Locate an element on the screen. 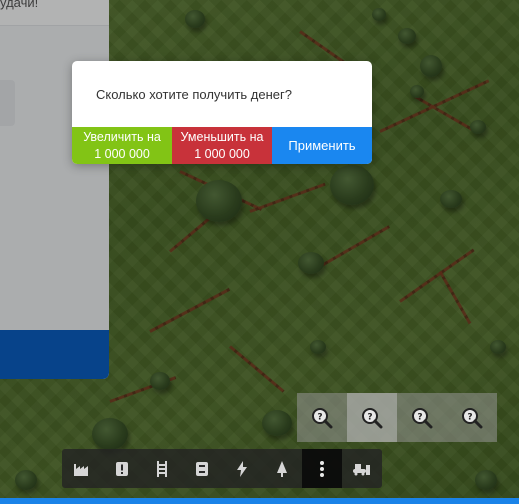 The width and height of the screenshot is (519, 504). toolbar-railway-button is located at coordinates (162, 468).